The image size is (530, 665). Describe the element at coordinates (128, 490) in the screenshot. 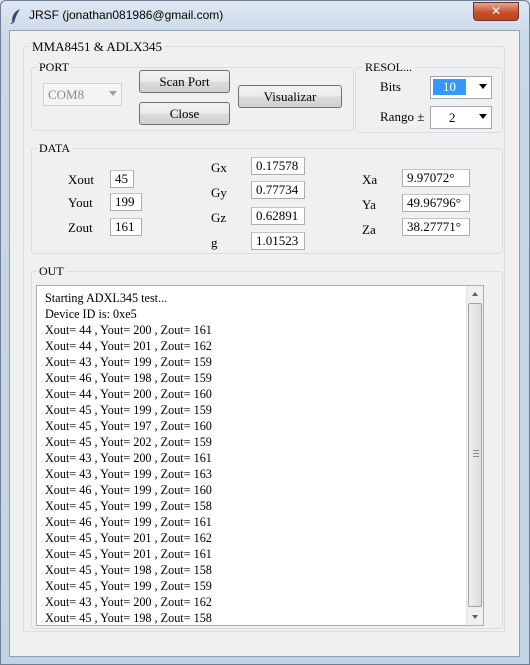

I see `output-line: Xout= 46 , Yout= 199 , Zout= 160` at that location.